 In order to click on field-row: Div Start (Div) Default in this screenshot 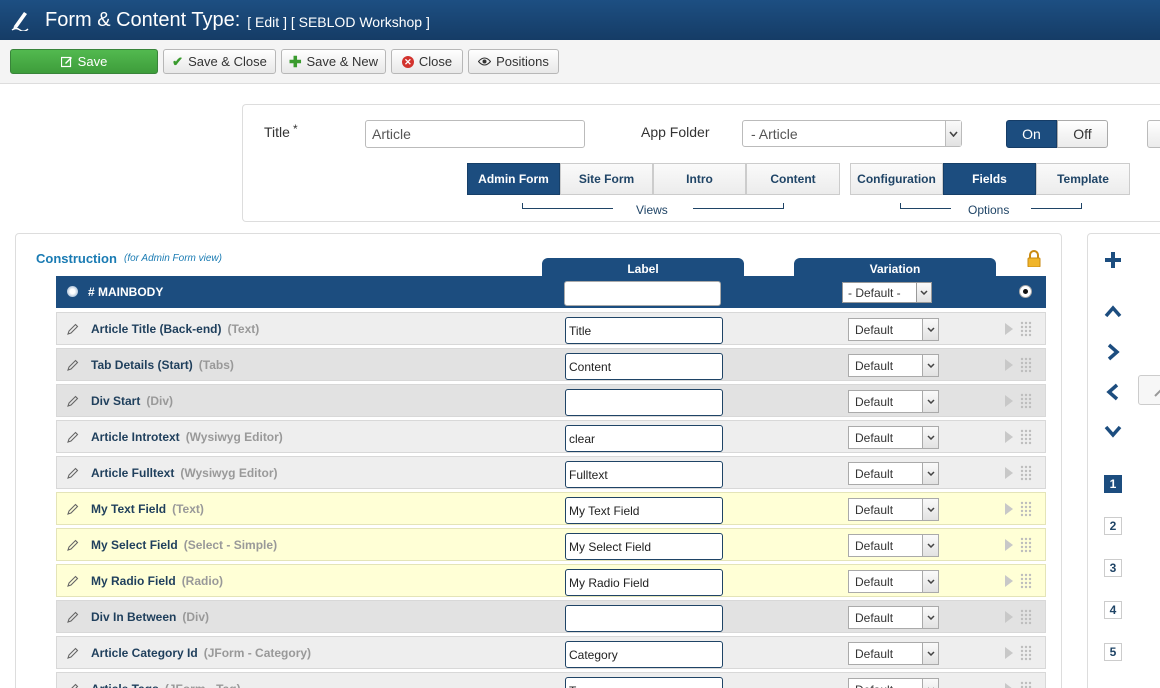, I will do `click(551, 400)`.